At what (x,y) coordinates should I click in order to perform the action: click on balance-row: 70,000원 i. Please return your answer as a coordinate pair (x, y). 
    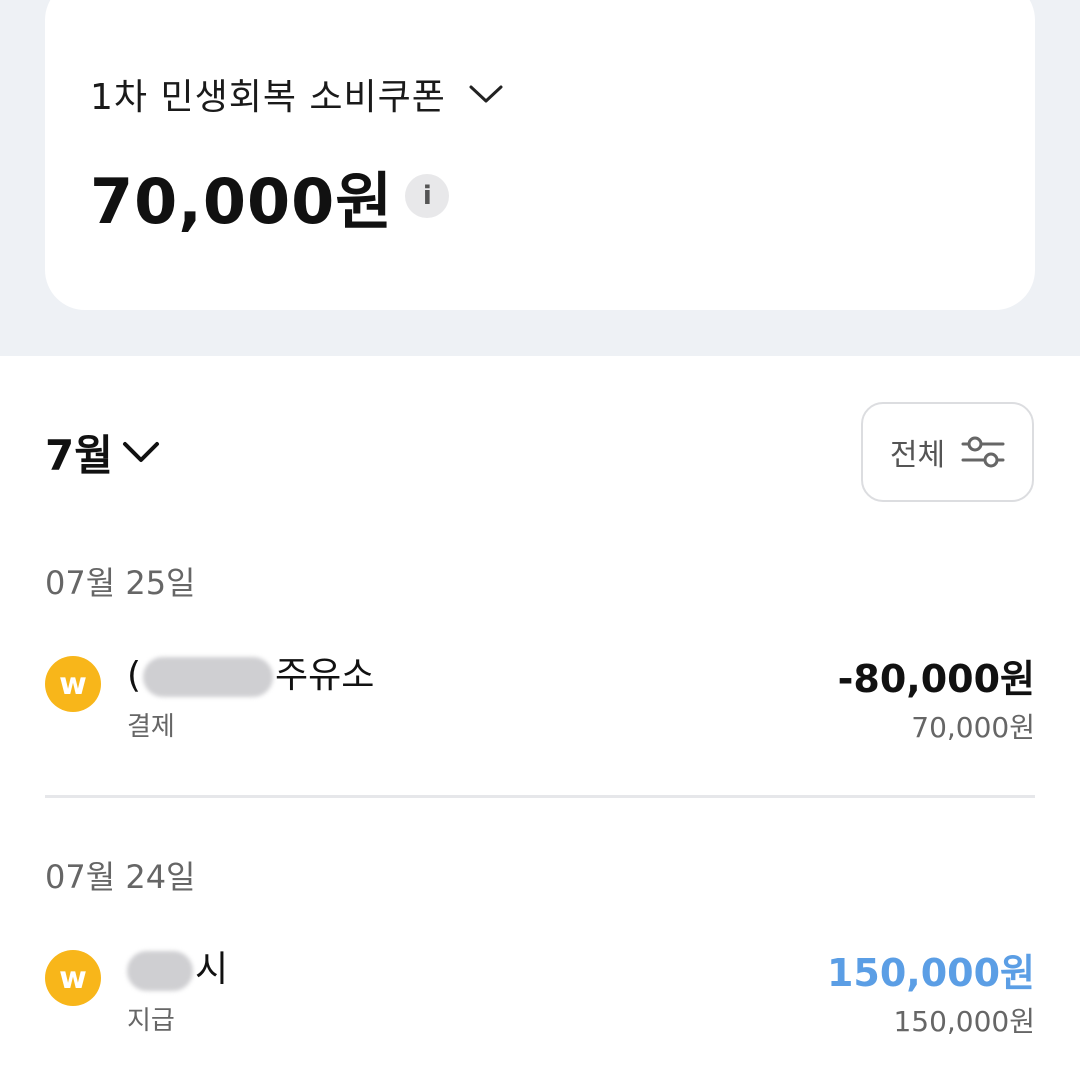
    Looking at the image, I should click on (270, 199).